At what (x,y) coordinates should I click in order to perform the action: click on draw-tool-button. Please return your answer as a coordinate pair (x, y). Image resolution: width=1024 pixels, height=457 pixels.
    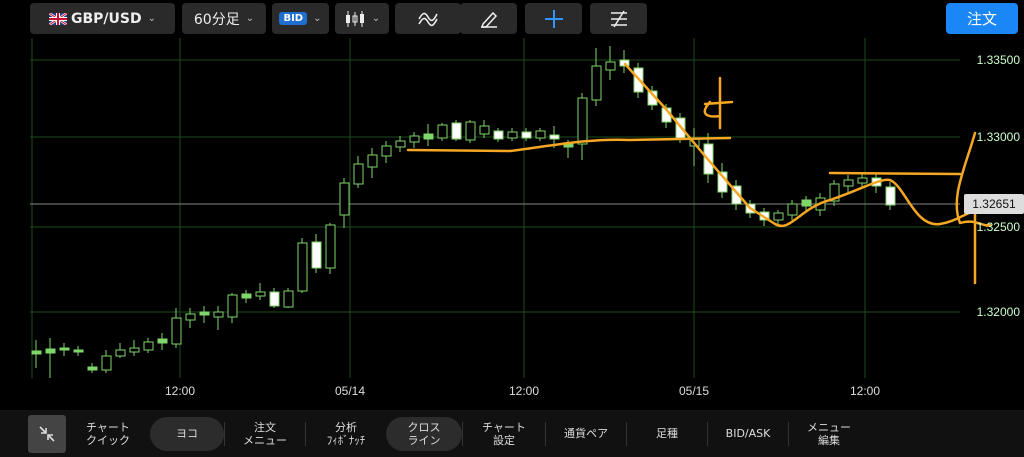
    Looking at the image, I should click on (488, 18).